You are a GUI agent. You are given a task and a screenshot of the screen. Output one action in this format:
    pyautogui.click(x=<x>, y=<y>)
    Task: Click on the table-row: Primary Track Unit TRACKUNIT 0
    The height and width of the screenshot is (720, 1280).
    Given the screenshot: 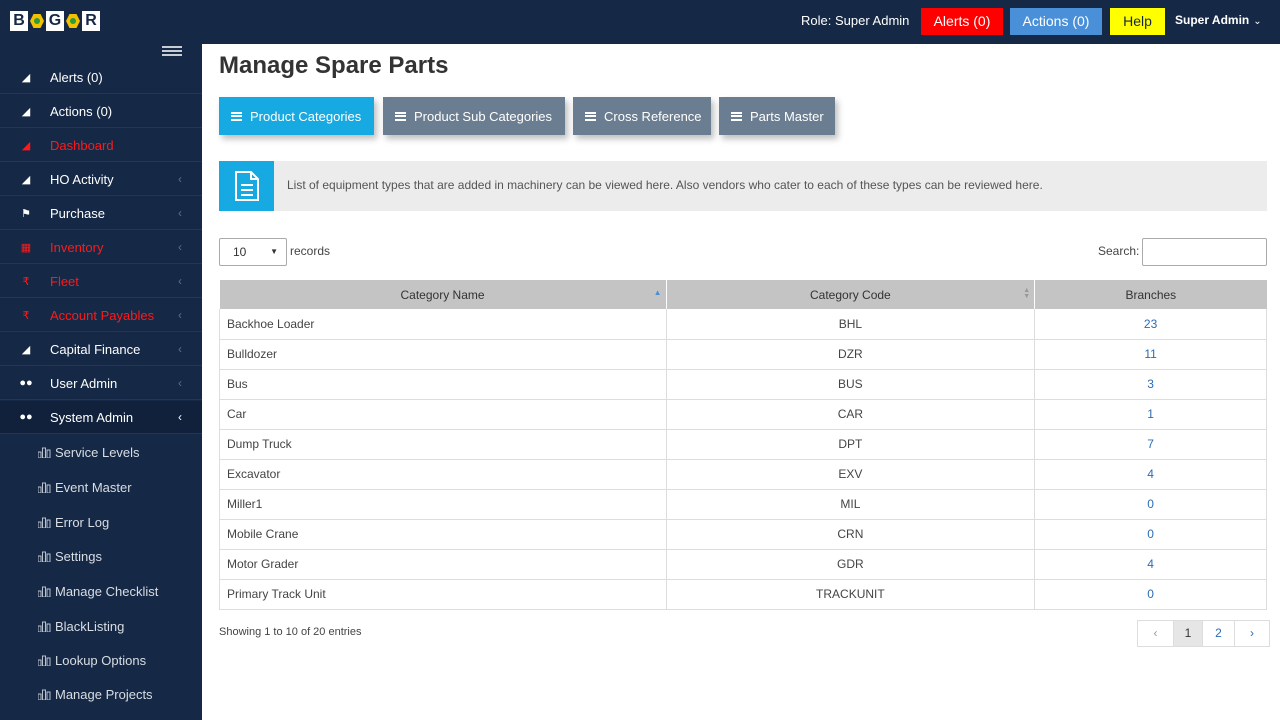 What is the action you would take?
    pyautogui.click(x=743, y=594)
    